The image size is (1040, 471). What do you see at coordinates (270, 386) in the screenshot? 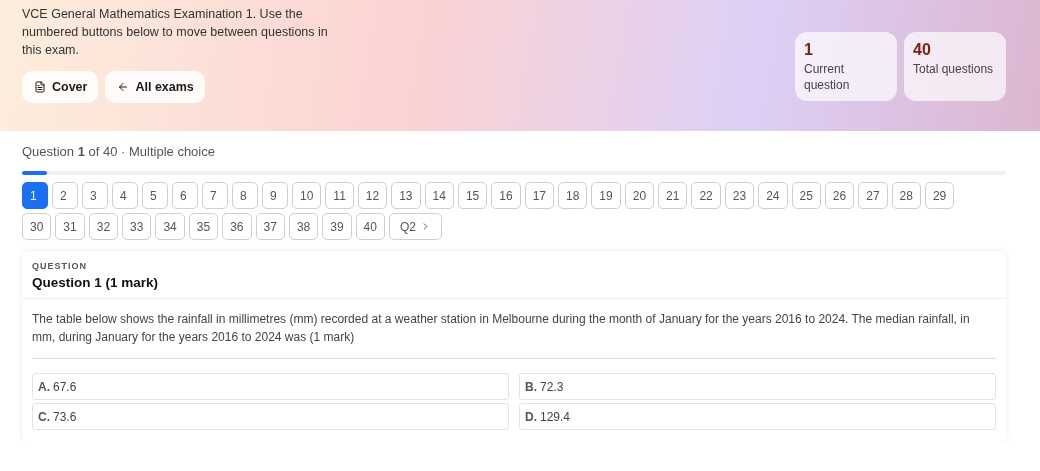
I see `answer-option: A. 67.6` at bounding box center [270, 386].